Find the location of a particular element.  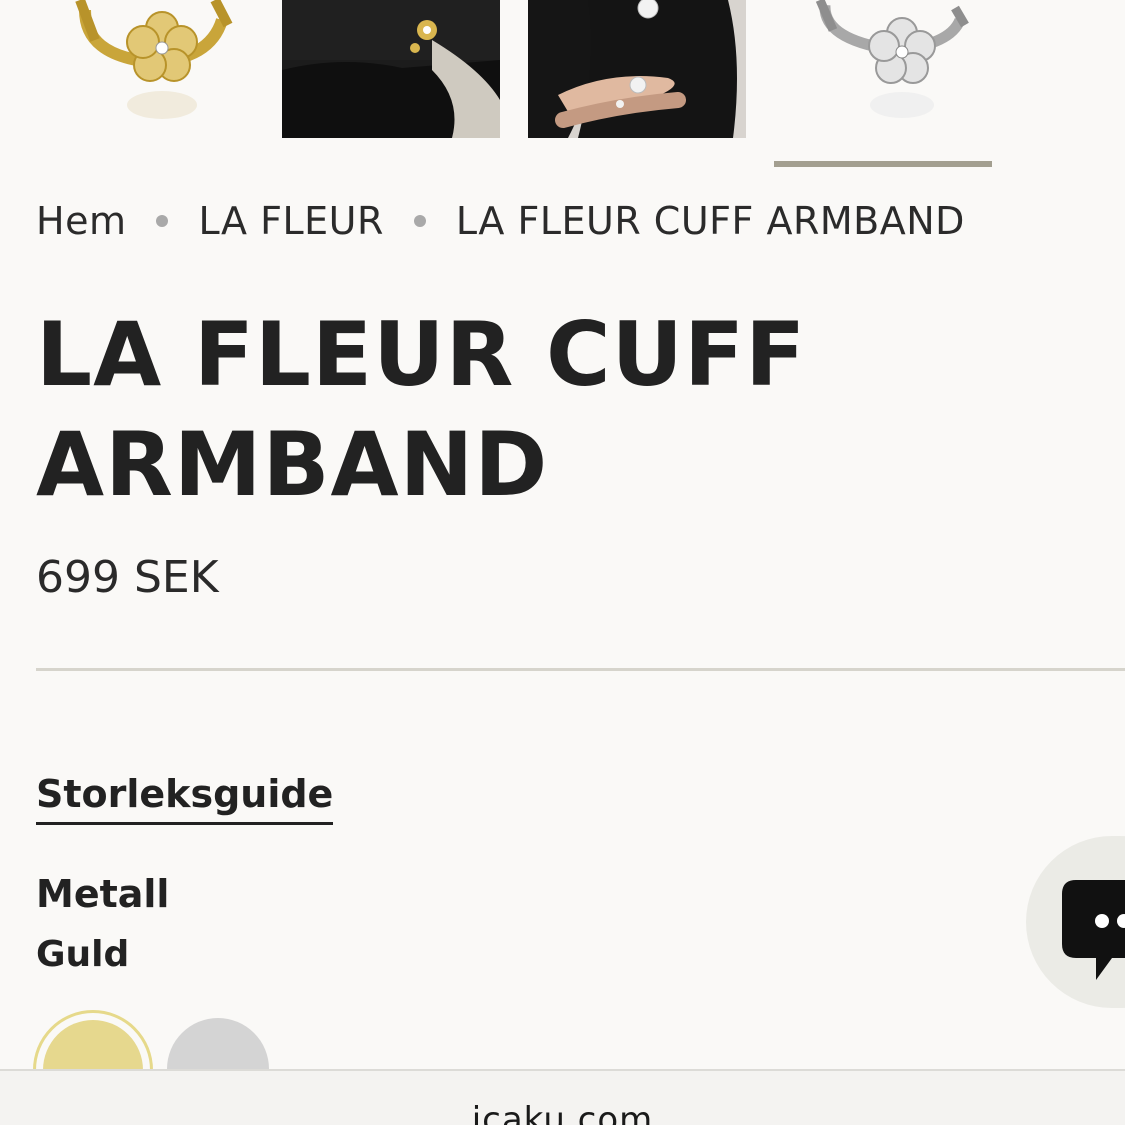

divider is located at coordinates (580, 669).